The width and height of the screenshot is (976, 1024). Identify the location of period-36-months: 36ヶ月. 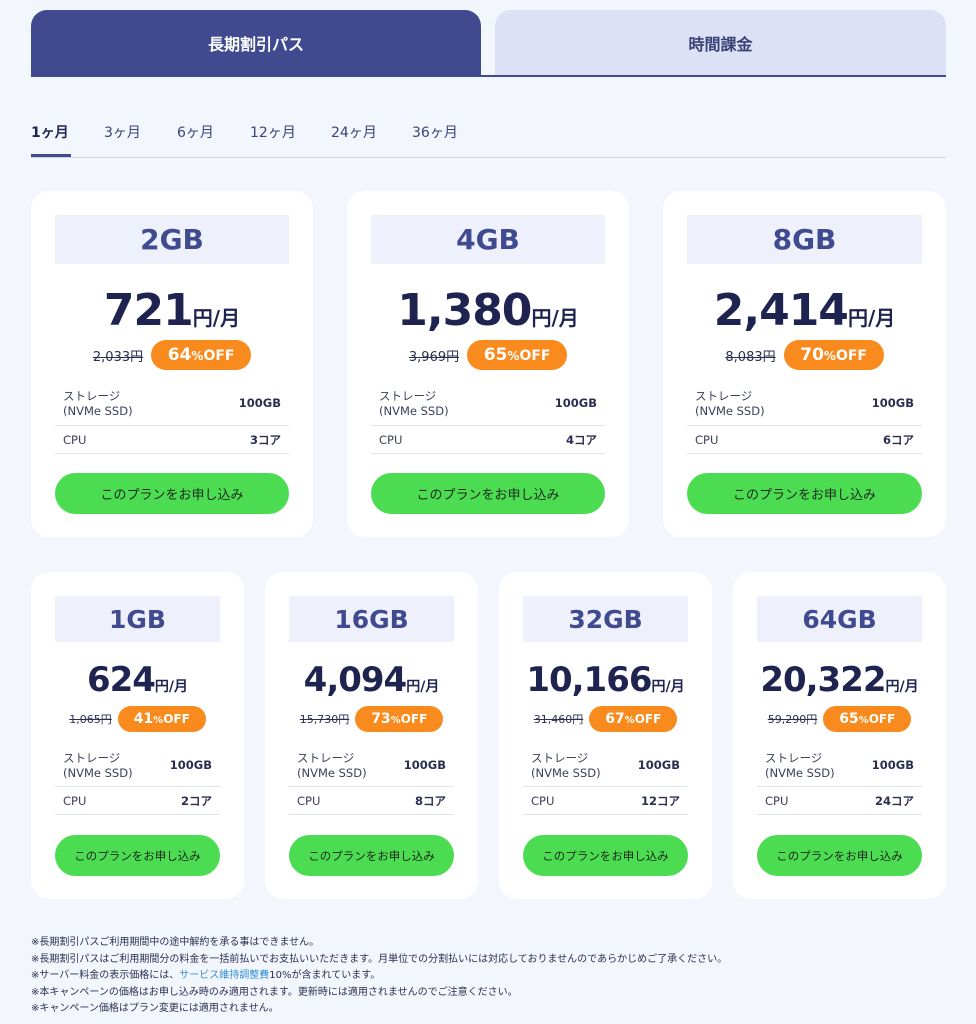
(435, 132).